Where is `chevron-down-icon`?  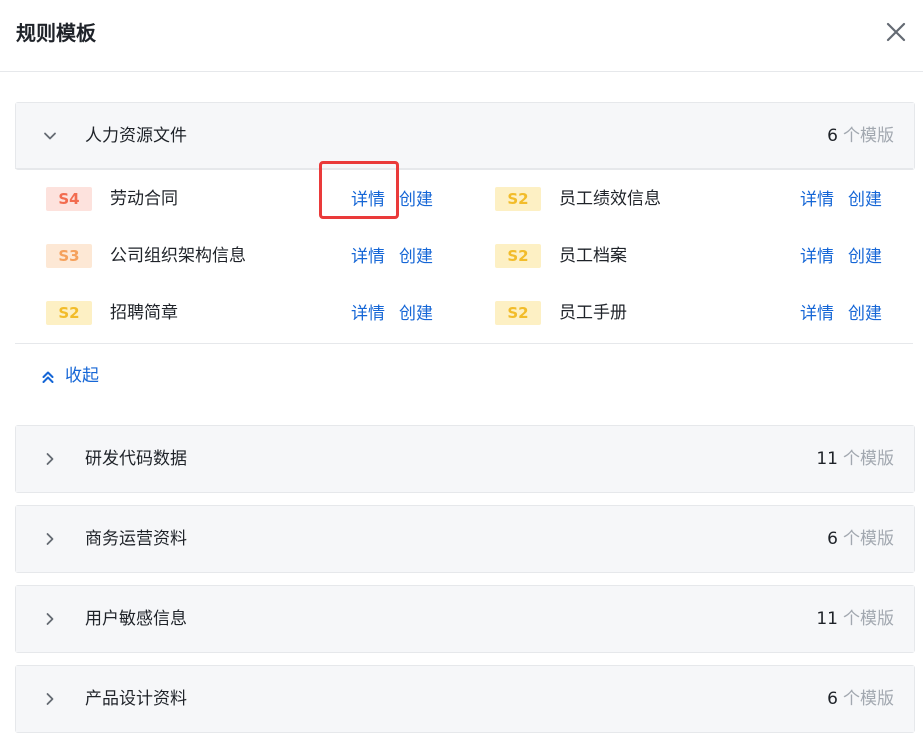 chevron-down-icon is located at coordinates (50, 136).